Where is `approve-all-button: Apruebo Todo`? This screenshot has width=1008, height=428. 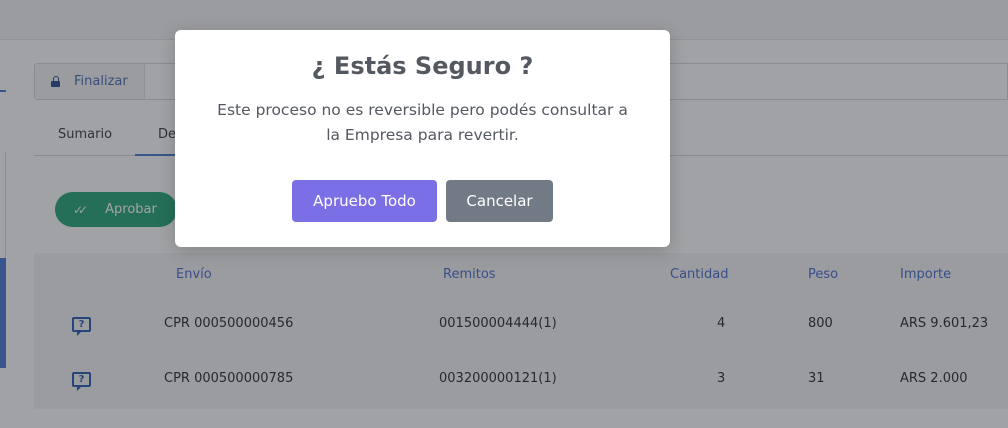 approve-all-button: Apruebo Todo is located at coordinates (364, 201).